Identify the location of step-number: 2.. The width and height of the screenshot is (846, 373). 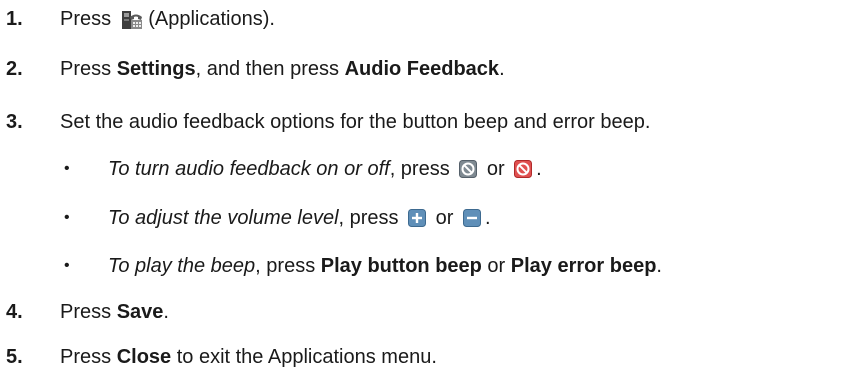
(14, 68).